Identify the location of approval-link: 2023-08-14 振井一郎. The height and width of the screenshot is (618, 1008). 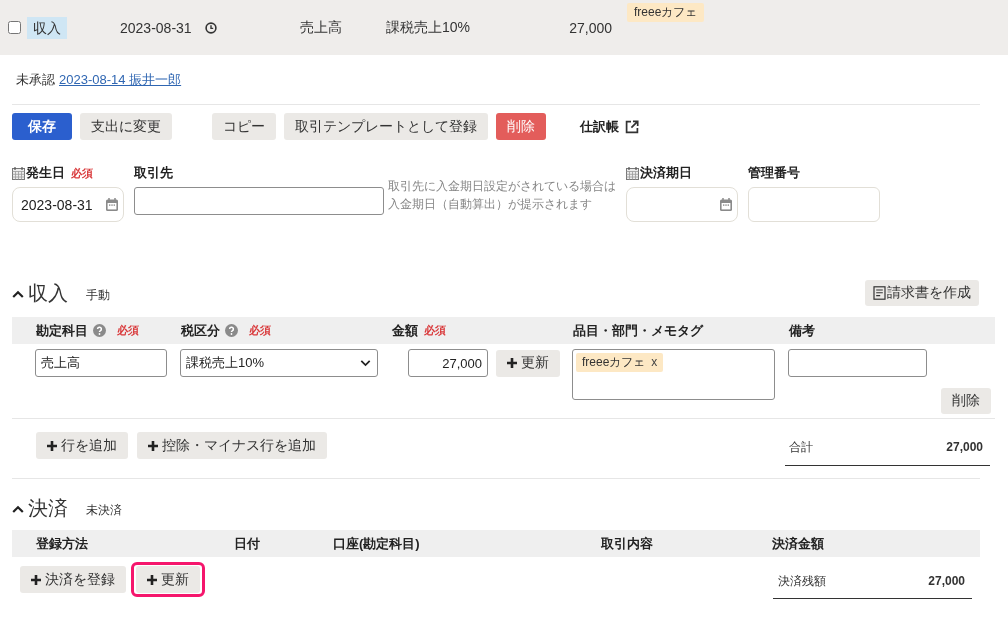
(120, 80).